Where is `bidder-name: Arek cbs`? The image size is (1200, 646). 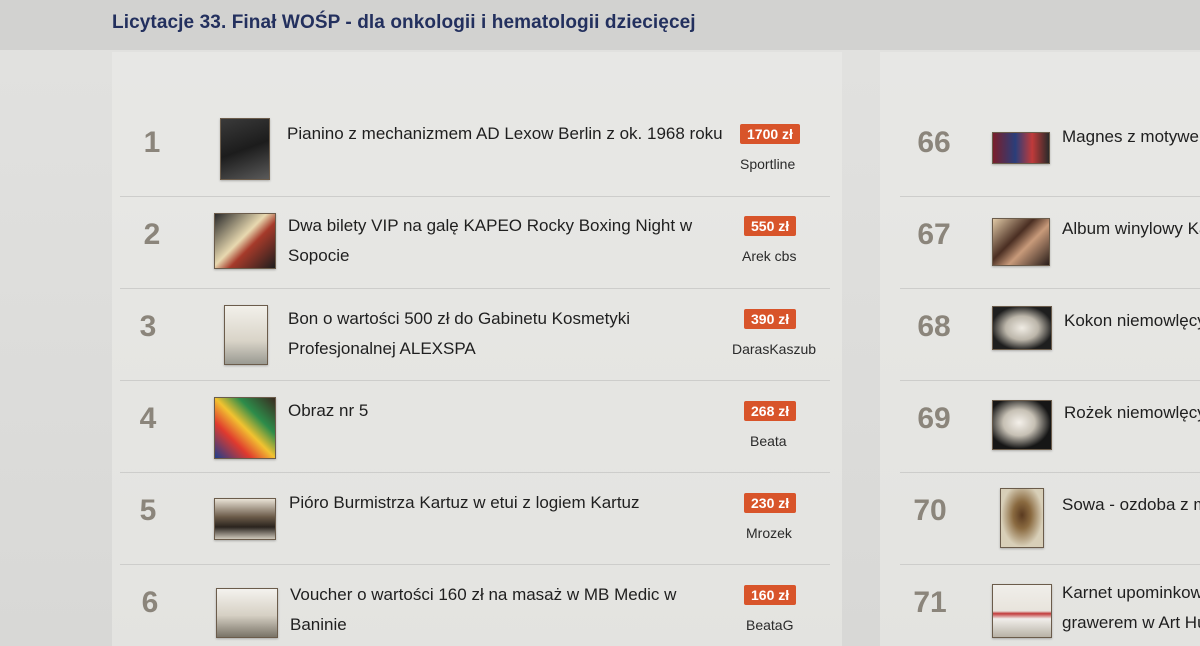 bidder-name: Arek cbs is located at coordinates (769, 256).